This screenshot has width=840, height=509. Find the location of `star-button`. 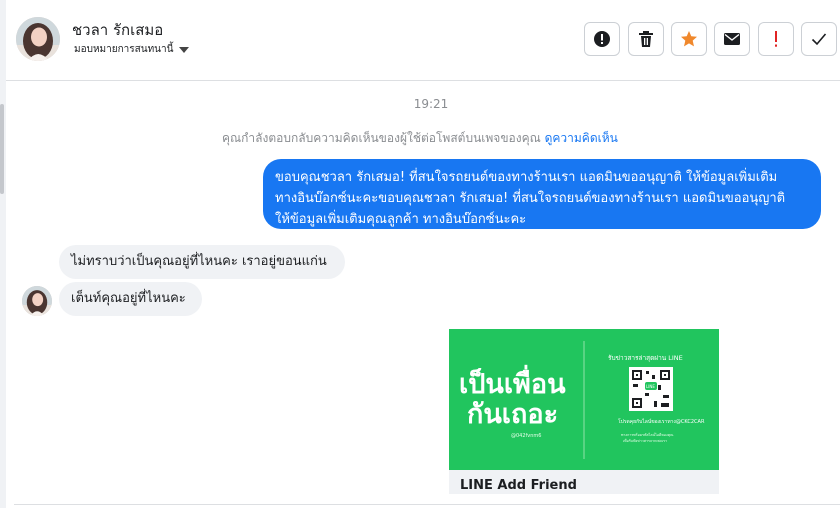

star-button is located at coordinates (689, 39).